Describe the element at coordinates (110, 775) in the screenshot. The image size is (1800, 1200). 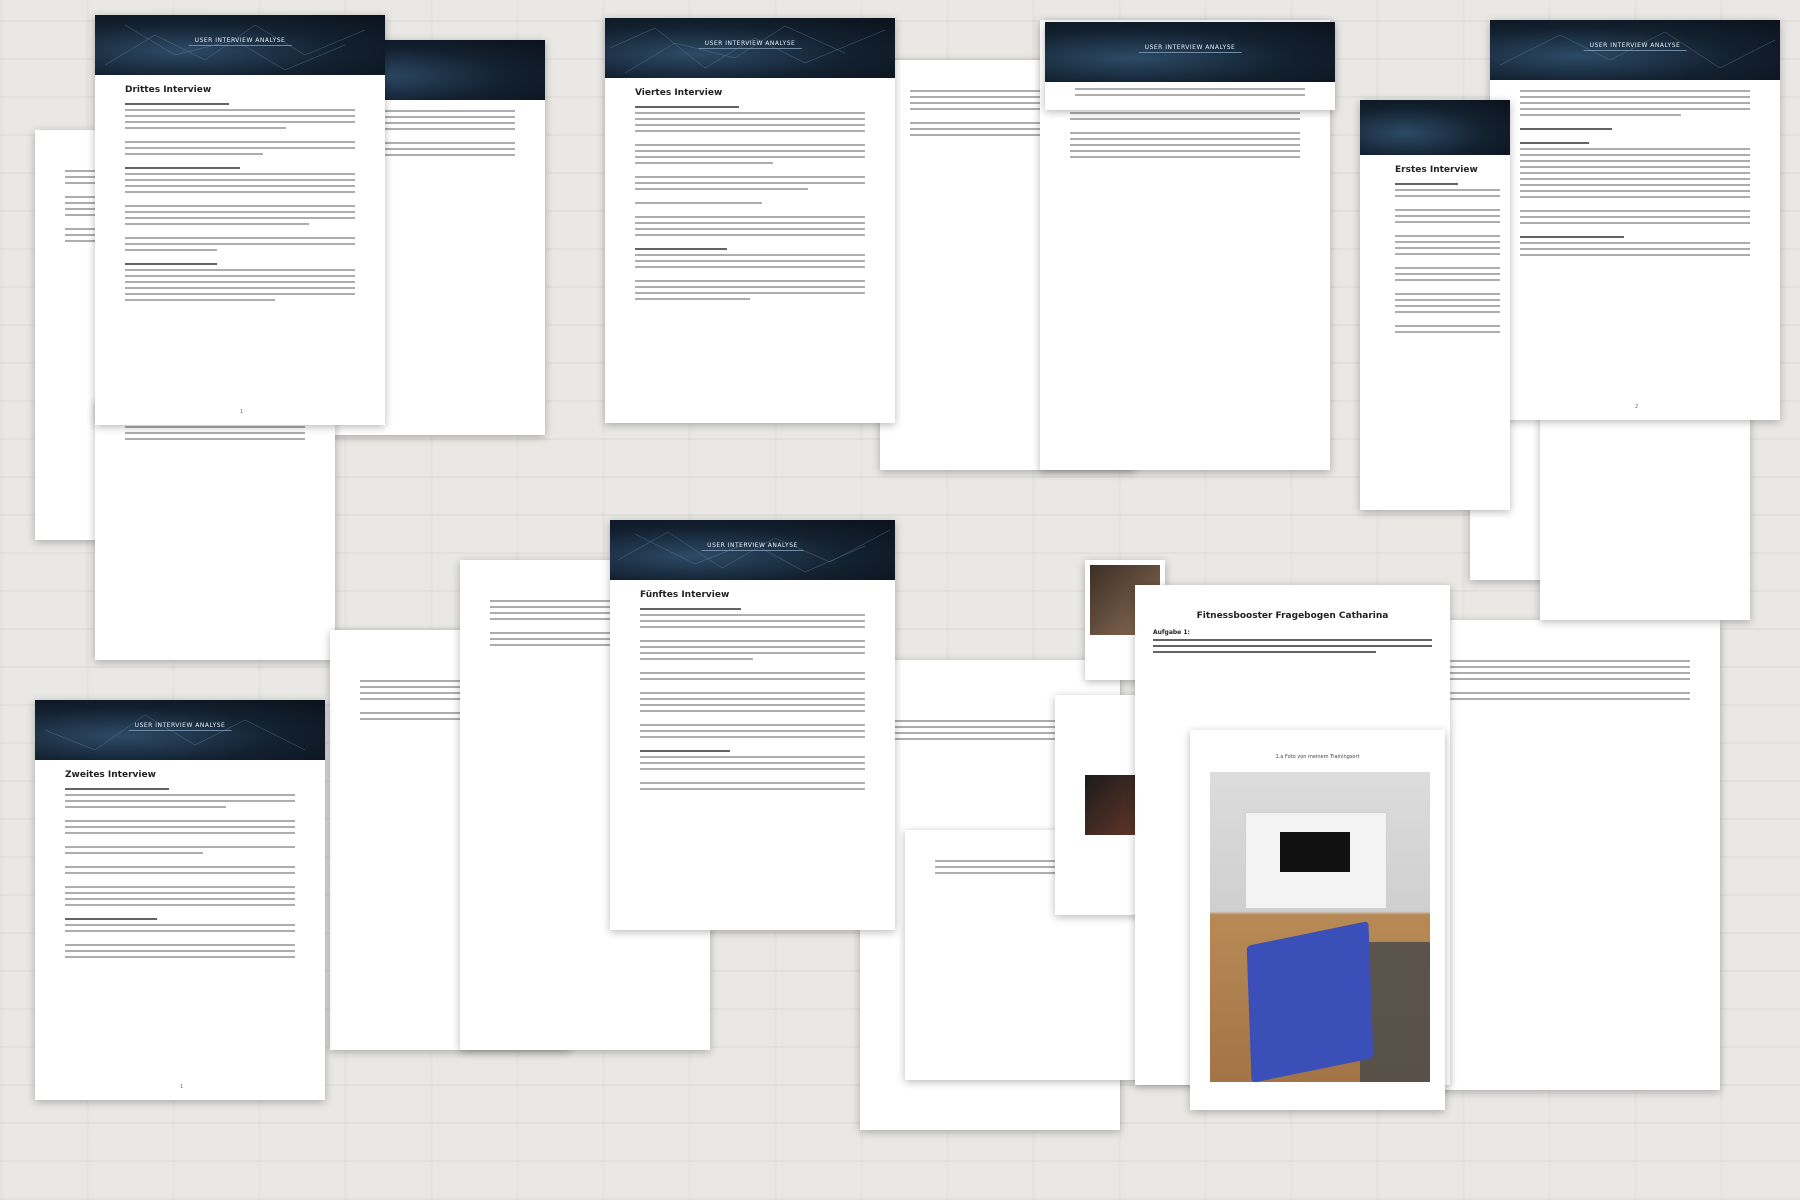
I see `document-title: Zweites Interview` at that location.